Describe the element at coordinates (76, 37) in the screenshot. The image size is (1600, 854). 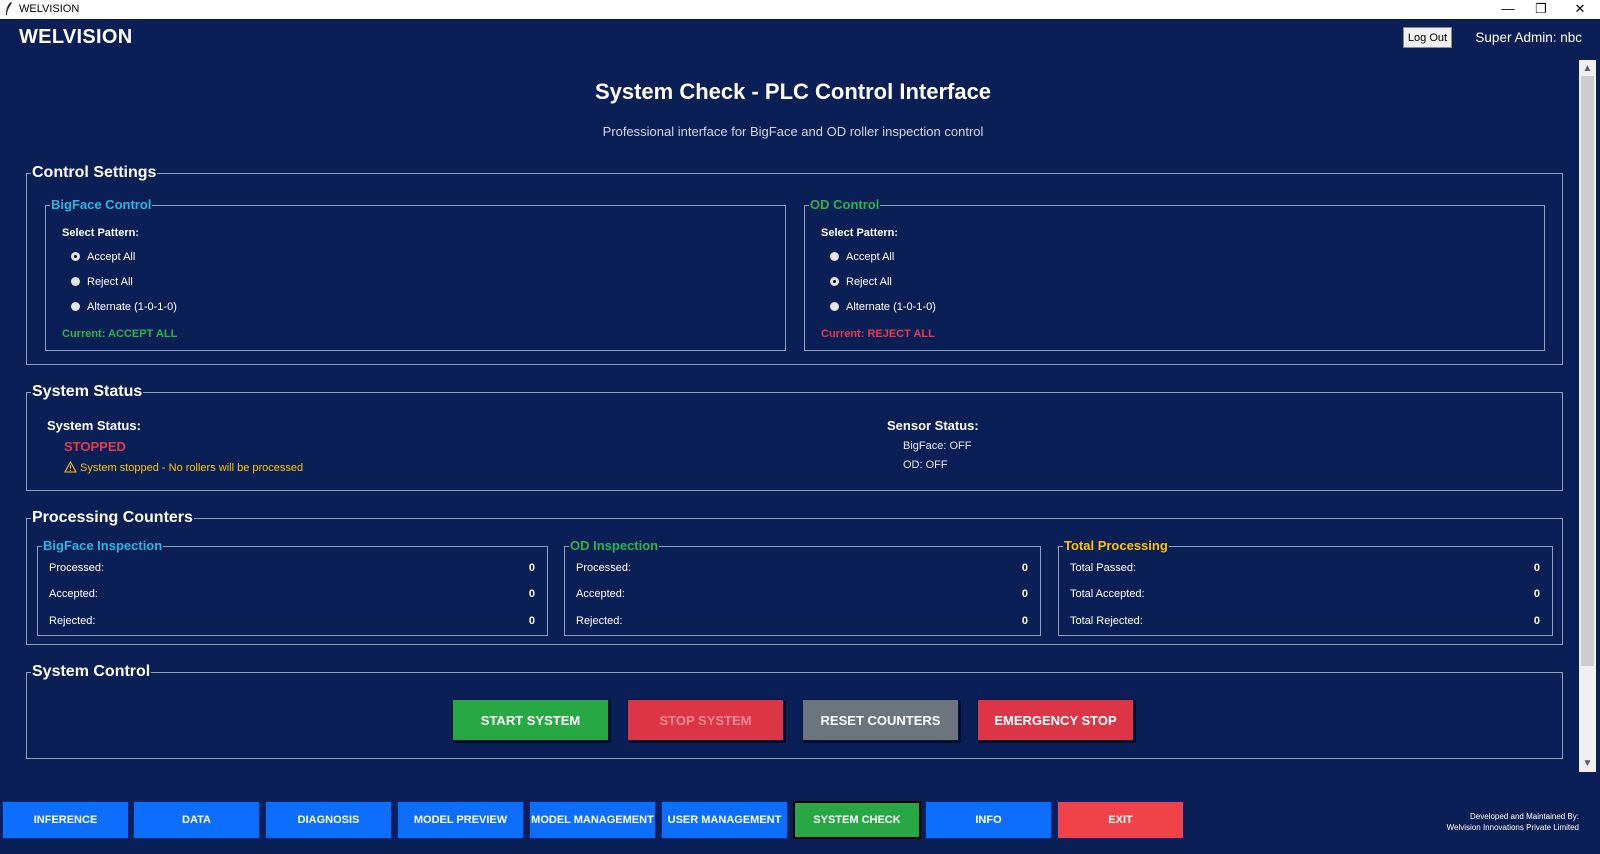
I see `app-name: WELVISION` at that location.